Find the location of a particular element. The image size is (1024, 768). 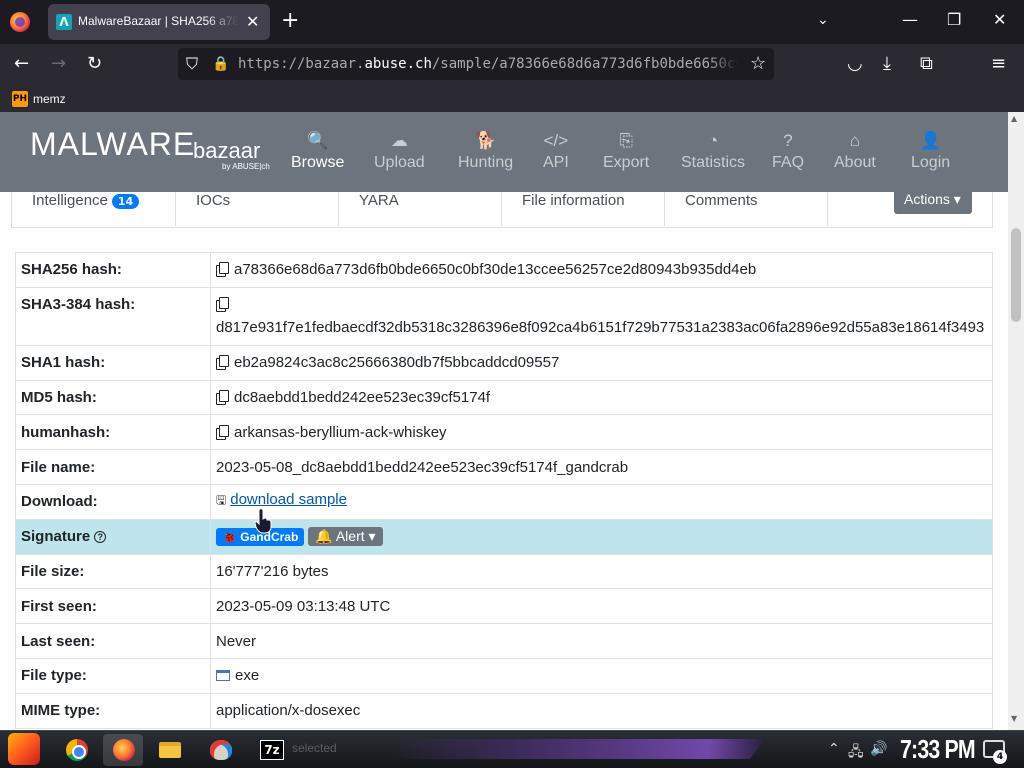

page-scrollbar: ▲ ▼ is located at coordinates (1016, 421).